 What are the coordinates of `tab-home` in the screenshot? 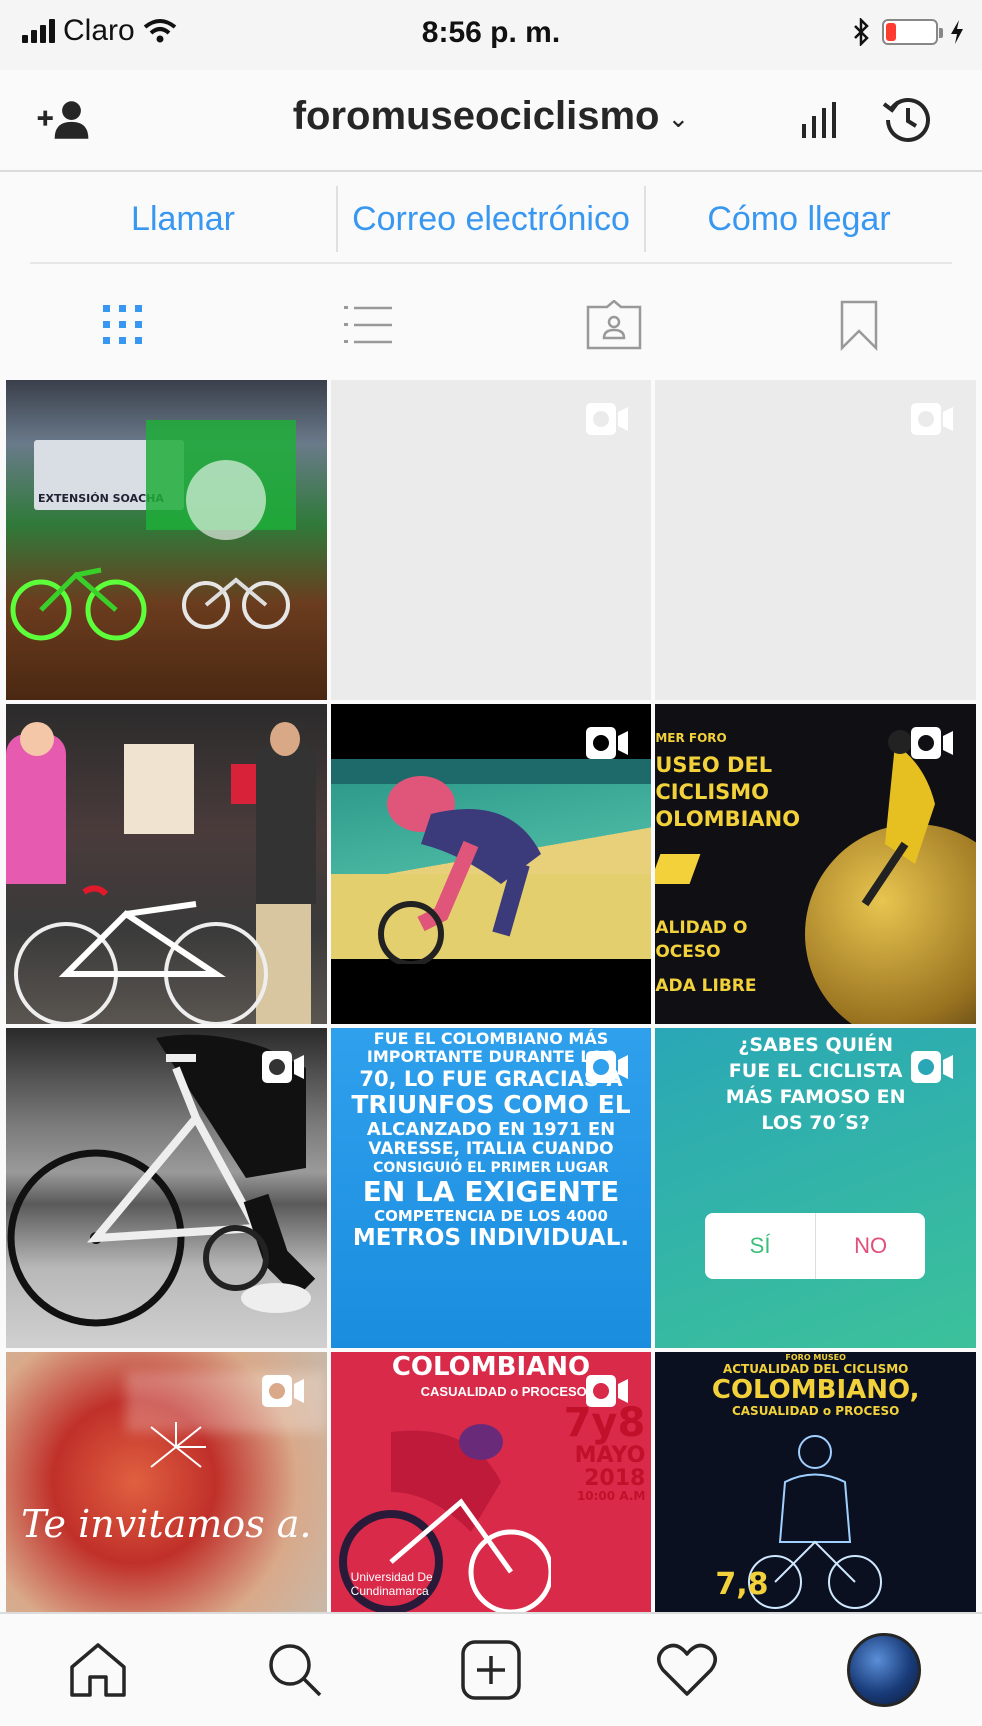 It's located at (98, 1670).